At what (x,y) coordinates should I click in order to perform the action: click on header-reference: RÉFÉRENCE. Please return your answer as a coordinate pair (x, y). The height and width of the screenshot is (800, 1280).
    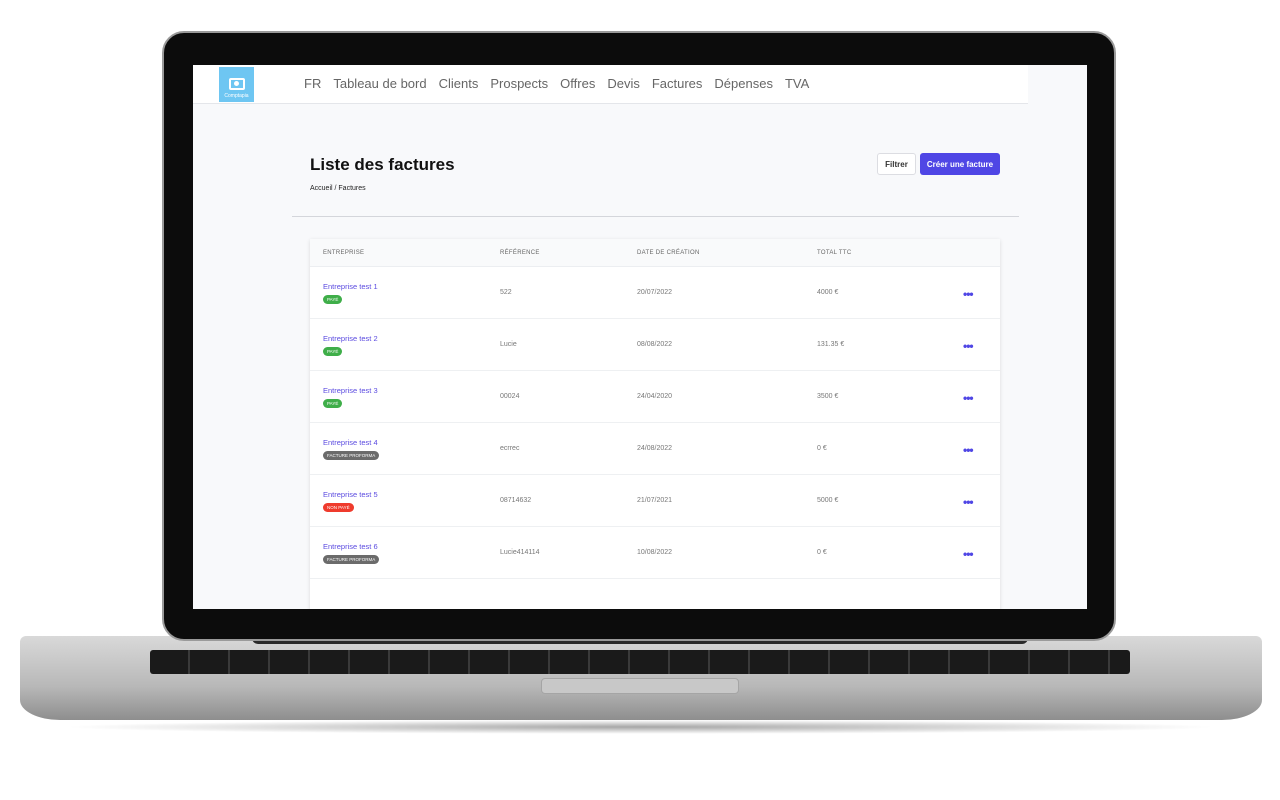
    Looking at the image, I should click on (520, 253).